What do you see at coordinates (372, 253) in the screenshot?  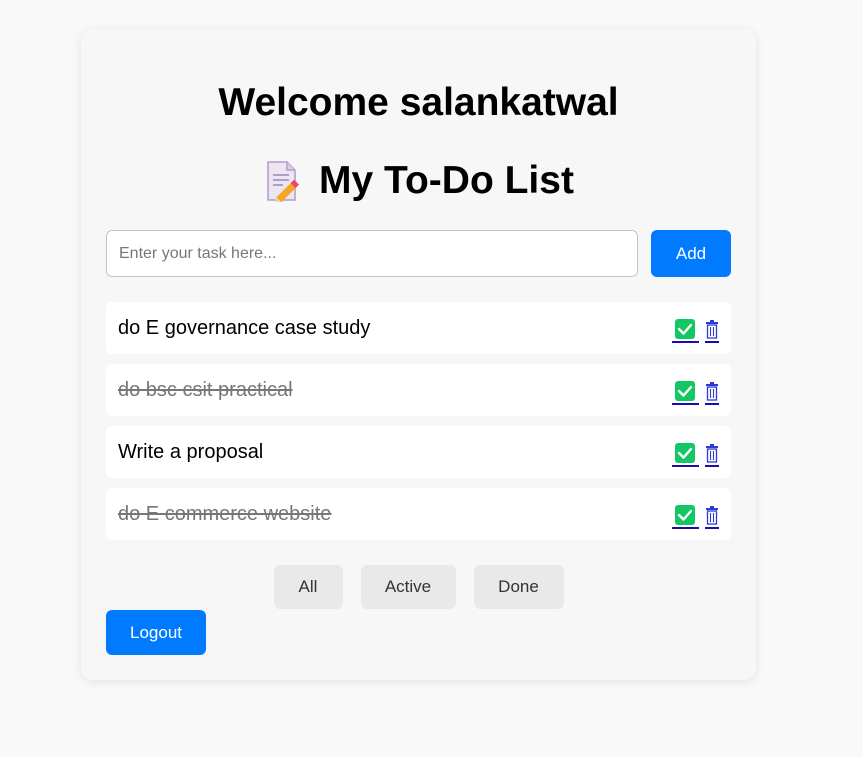 I see `task-input` at bounding box center [372, 253].